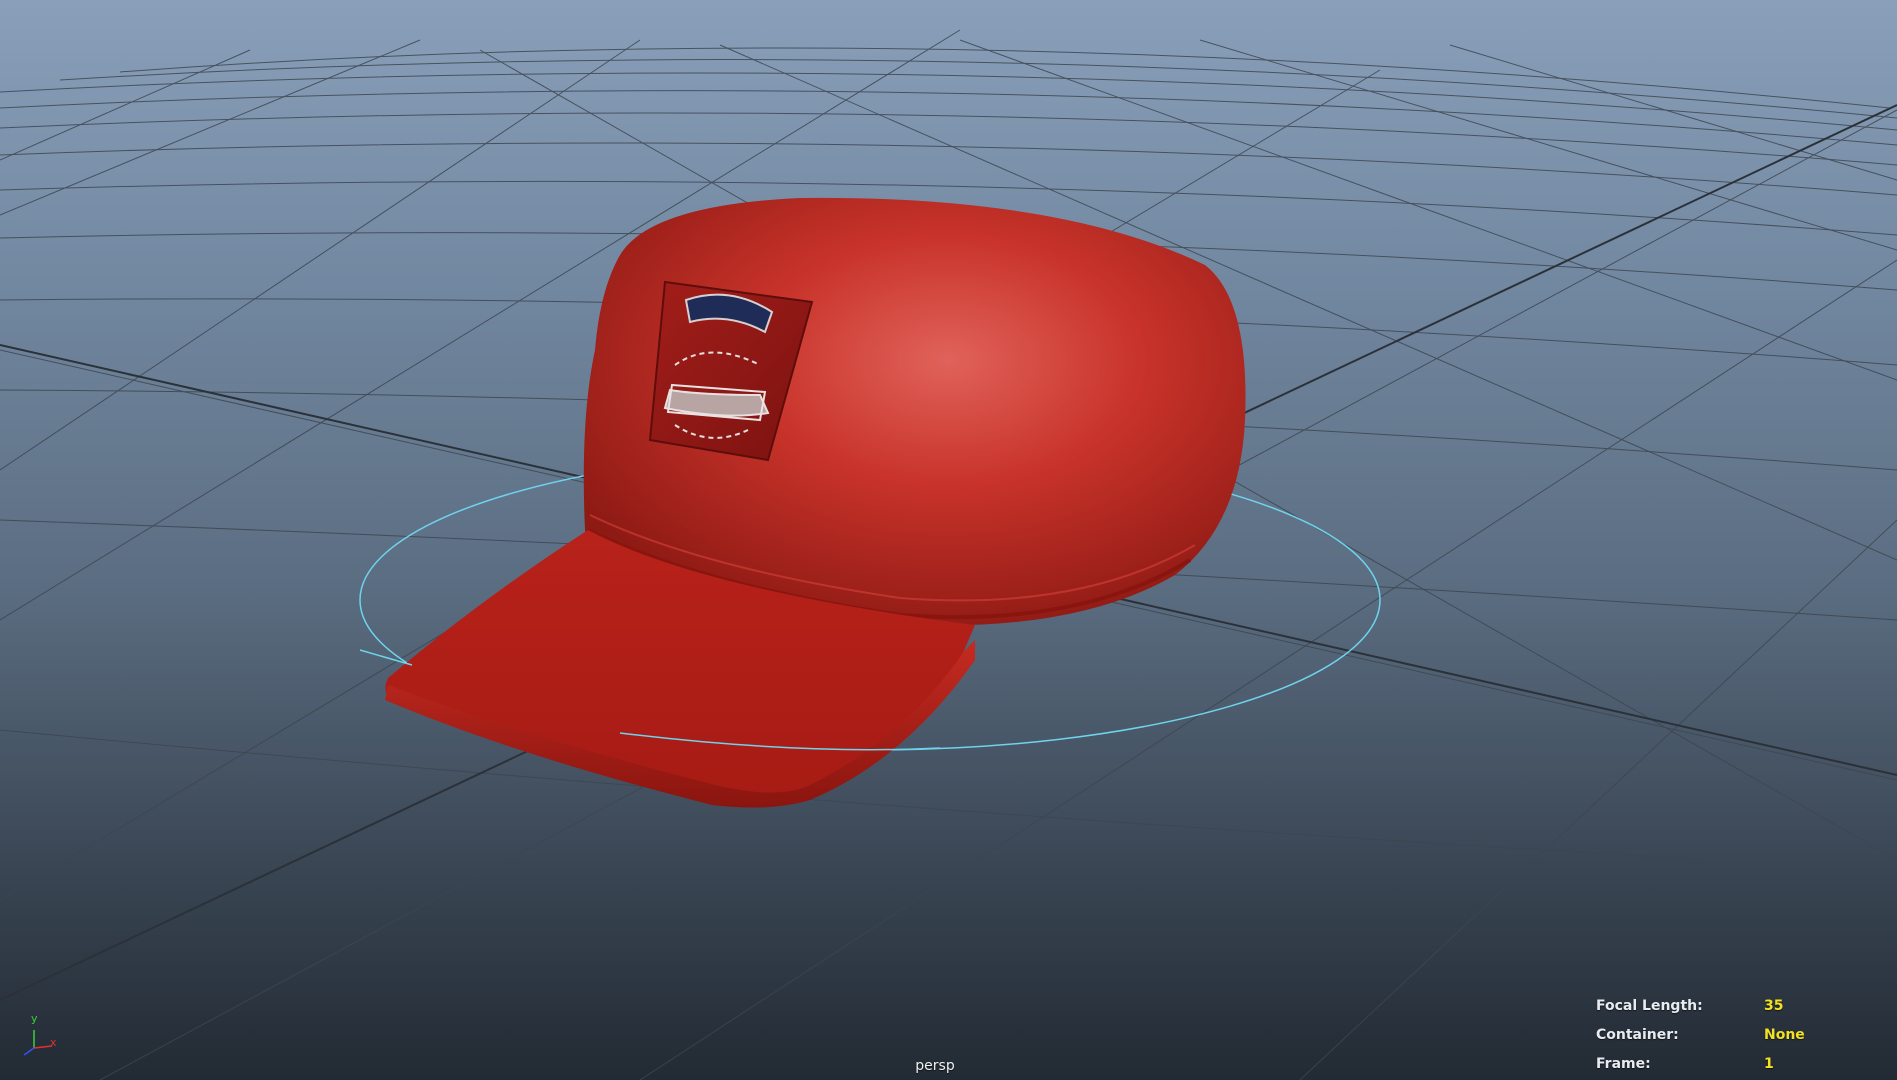  I want to click on axis-y-label: y, so click(34, 1018).